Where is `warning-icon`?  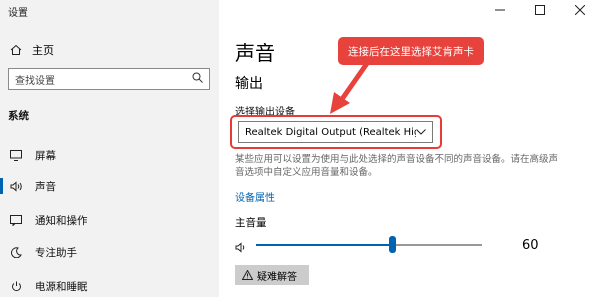
warning-icon is located at coordinates (247, 275).